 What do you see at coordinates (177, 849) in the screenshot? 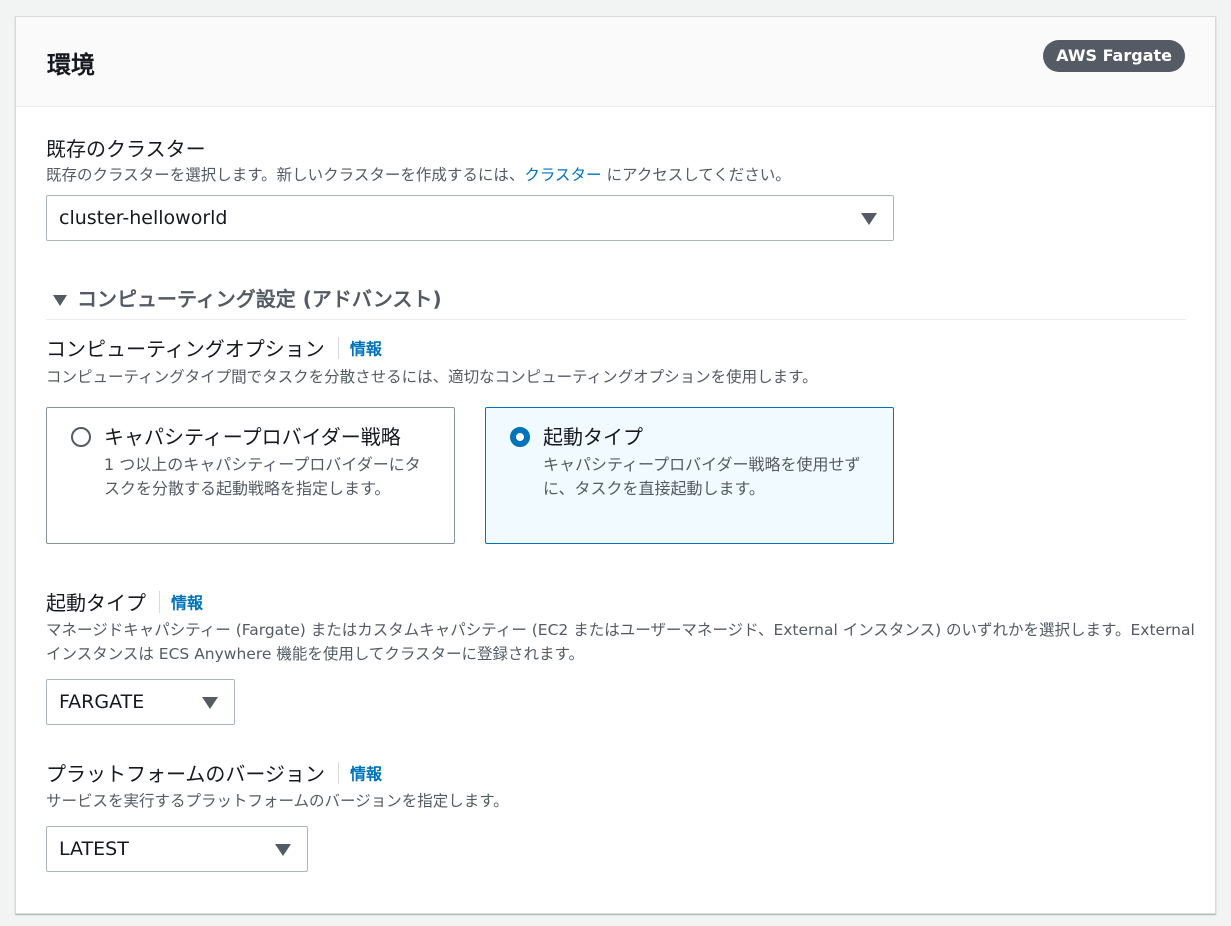
I see `platform-version-select: LATEST` at bounding box center [177, 849].